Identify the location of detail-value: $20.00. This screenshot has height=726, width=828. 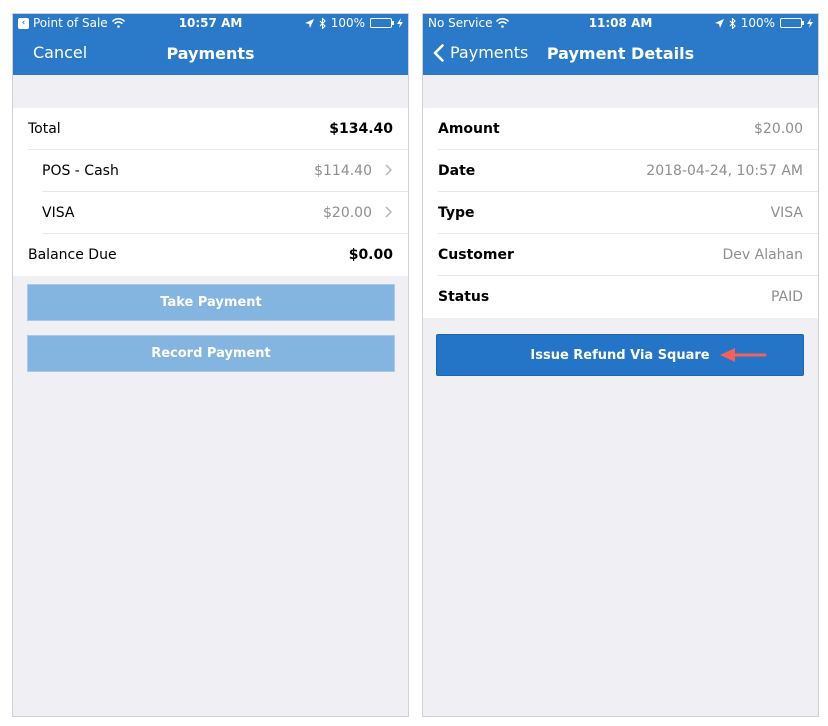
(778, 129).